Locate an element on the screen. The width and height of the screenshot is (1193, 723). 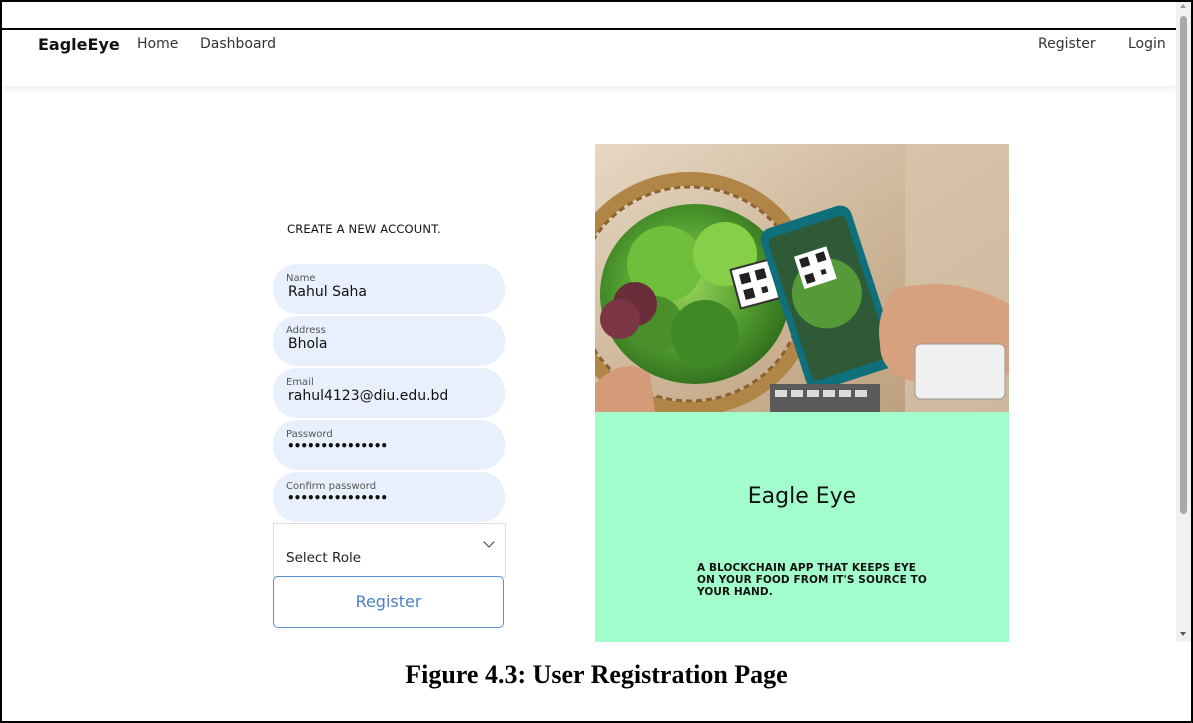
email-field: Email rahul4123@diu.edu.bd is located at coordinates (389, 393).